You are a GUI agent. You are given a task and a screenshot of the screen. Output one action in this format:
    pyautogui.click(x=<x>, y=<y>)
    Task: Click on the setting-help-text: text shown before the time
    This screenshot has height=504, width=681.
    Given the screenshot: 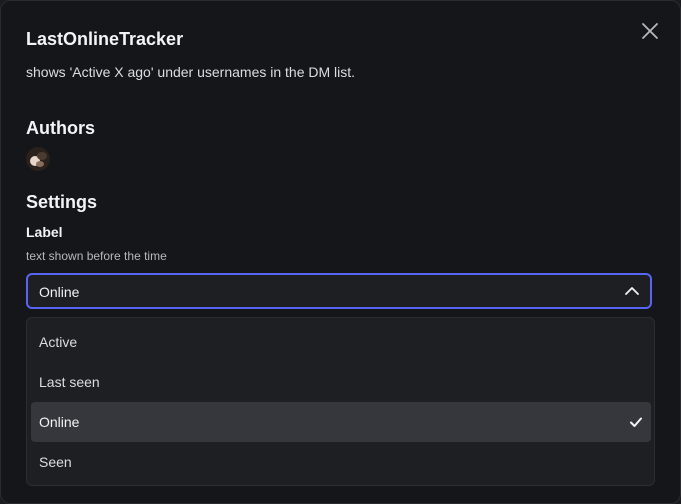 What is the action you would take?
    pyautogui.click(x=96, y=256)
    